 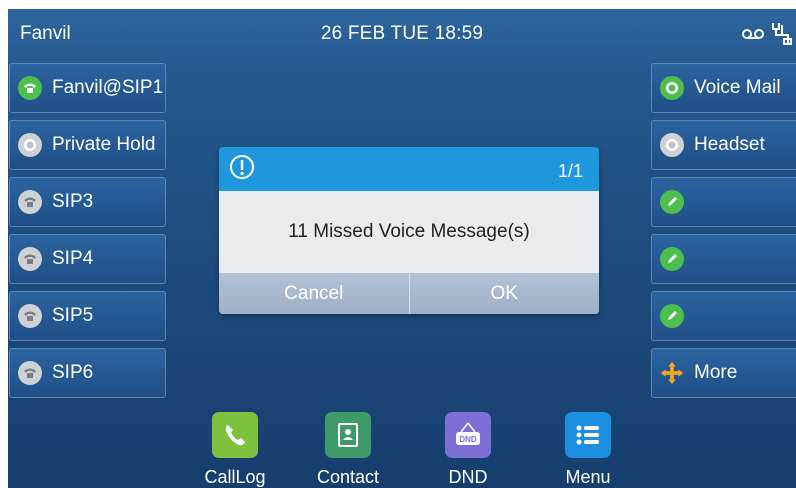 I want to click on dialog-button-bar: Cancel OK, so click(x=409, y=293).